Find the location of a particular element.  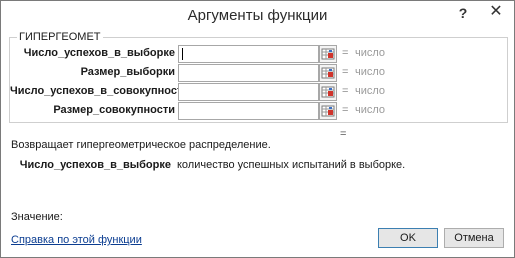

argument-description-name: Число_успехов_в_выборке is located at coordinates (95, 165).